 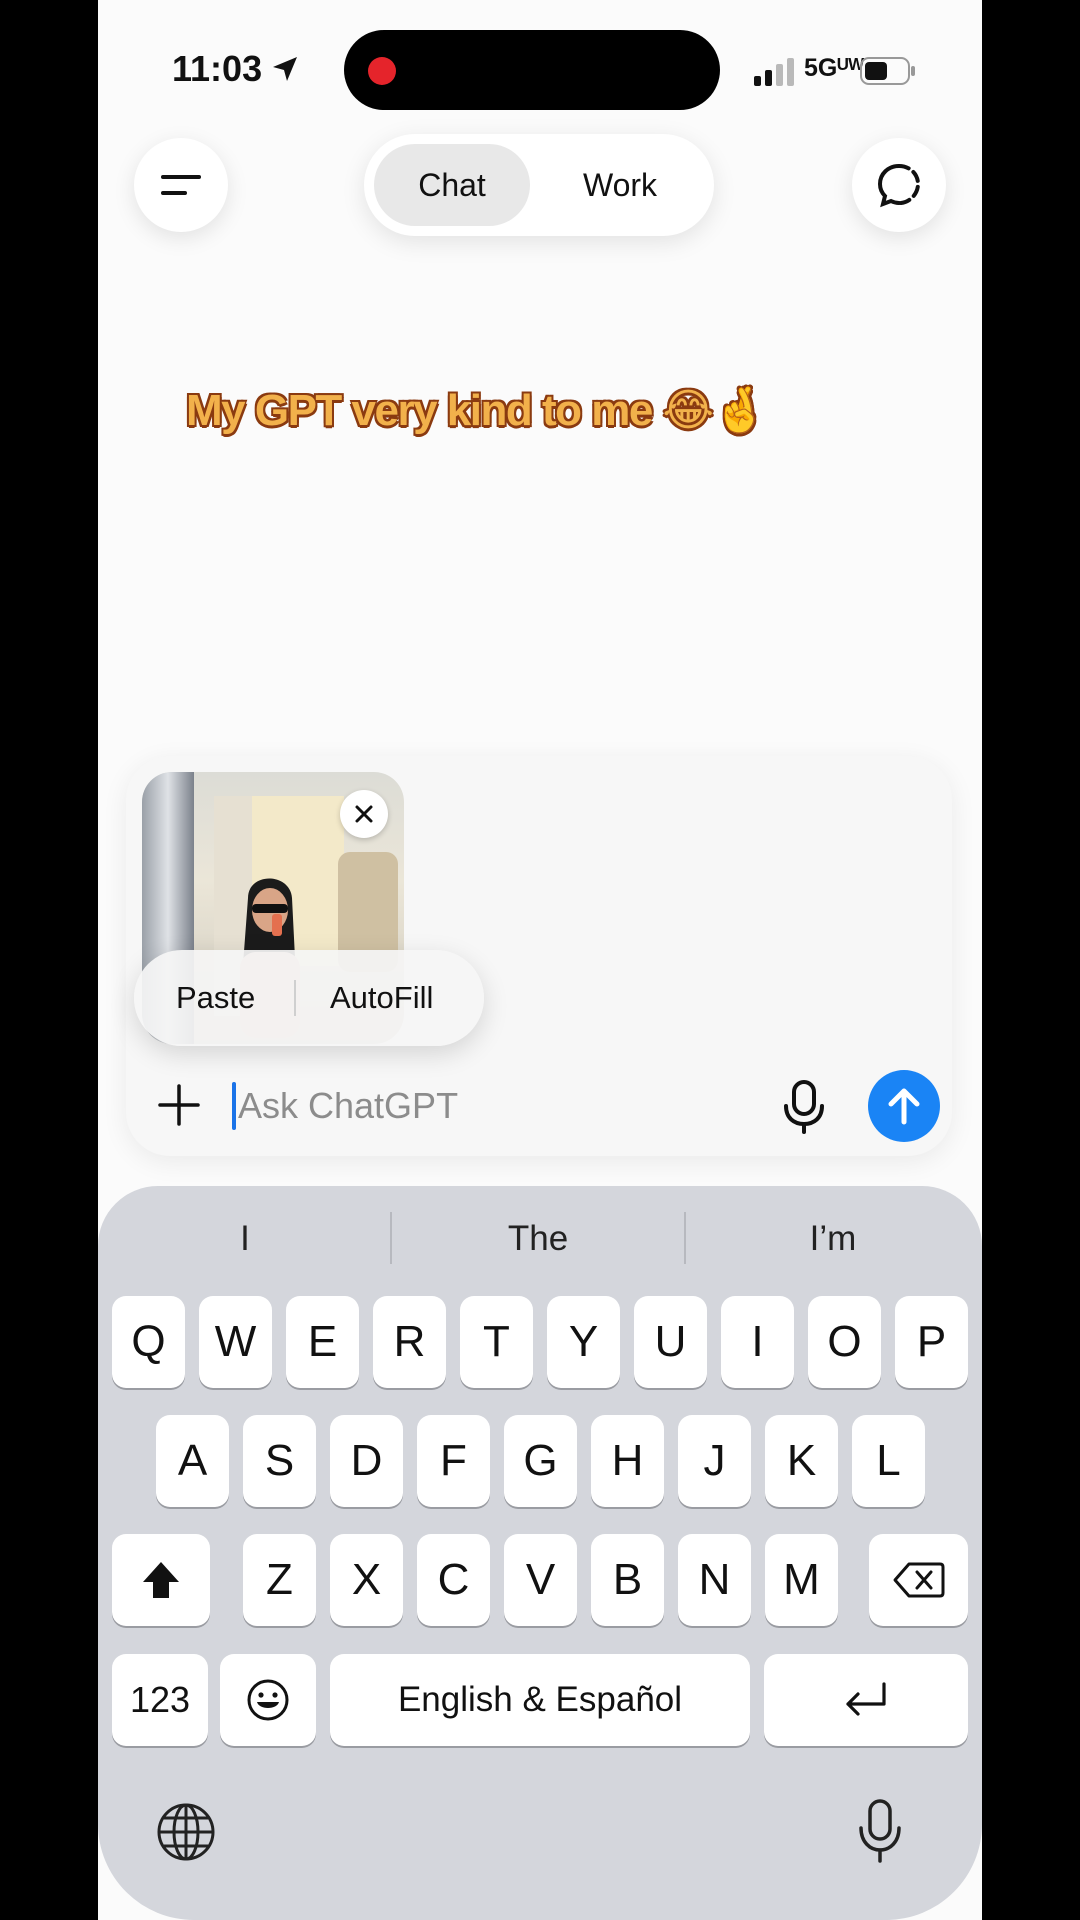 What do you see at coordinates (801, 1461) in the screenshot?
I see `key-k: K` at bounding box center [801, 1461].